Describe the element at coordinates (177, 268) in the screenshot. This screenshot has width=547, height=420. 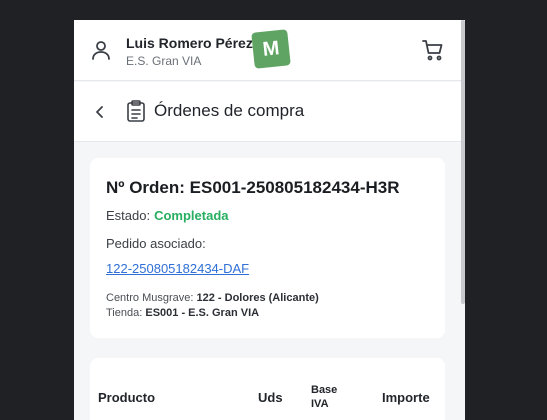
I see `linked-order-link: 122-250805182434-DAF` at that location.